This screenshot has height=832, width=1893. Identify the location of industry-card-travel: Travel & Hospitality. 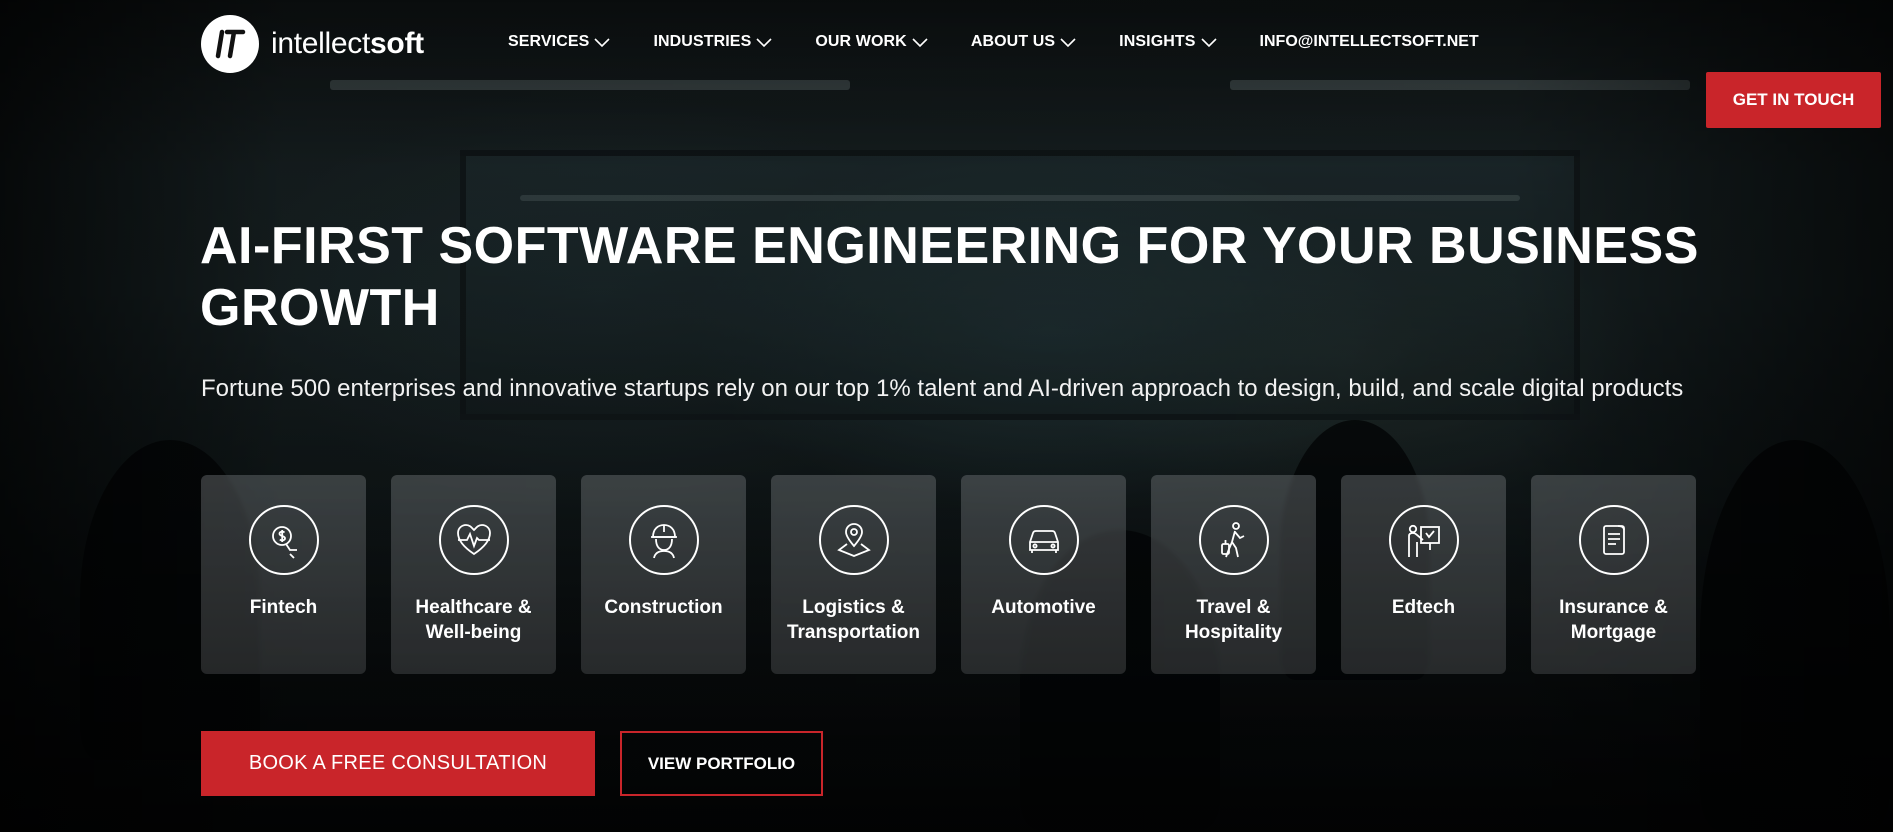
(1233, 574).